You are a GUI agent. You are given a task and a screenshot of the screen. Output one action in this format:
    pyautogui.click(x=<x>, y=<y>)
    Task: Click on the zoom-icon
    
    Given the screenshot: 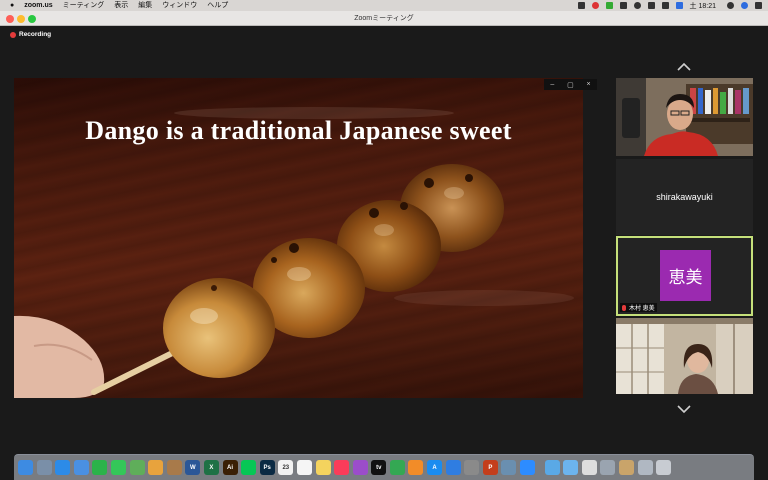 What is the action you would take?
    pyautogui.click(x=528, y=467)
    